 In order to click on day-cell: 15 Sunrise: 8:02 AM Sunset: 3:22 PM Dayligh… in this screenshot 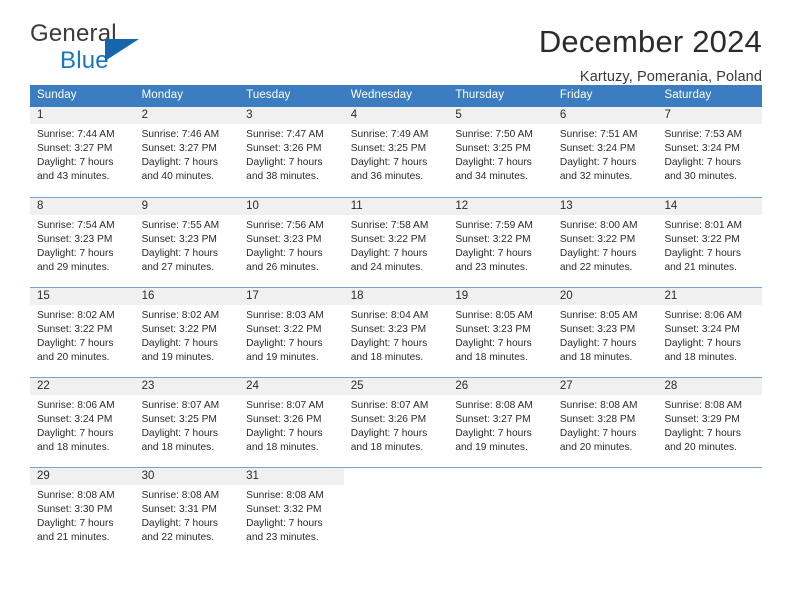, I will do `click(82, 332)`.